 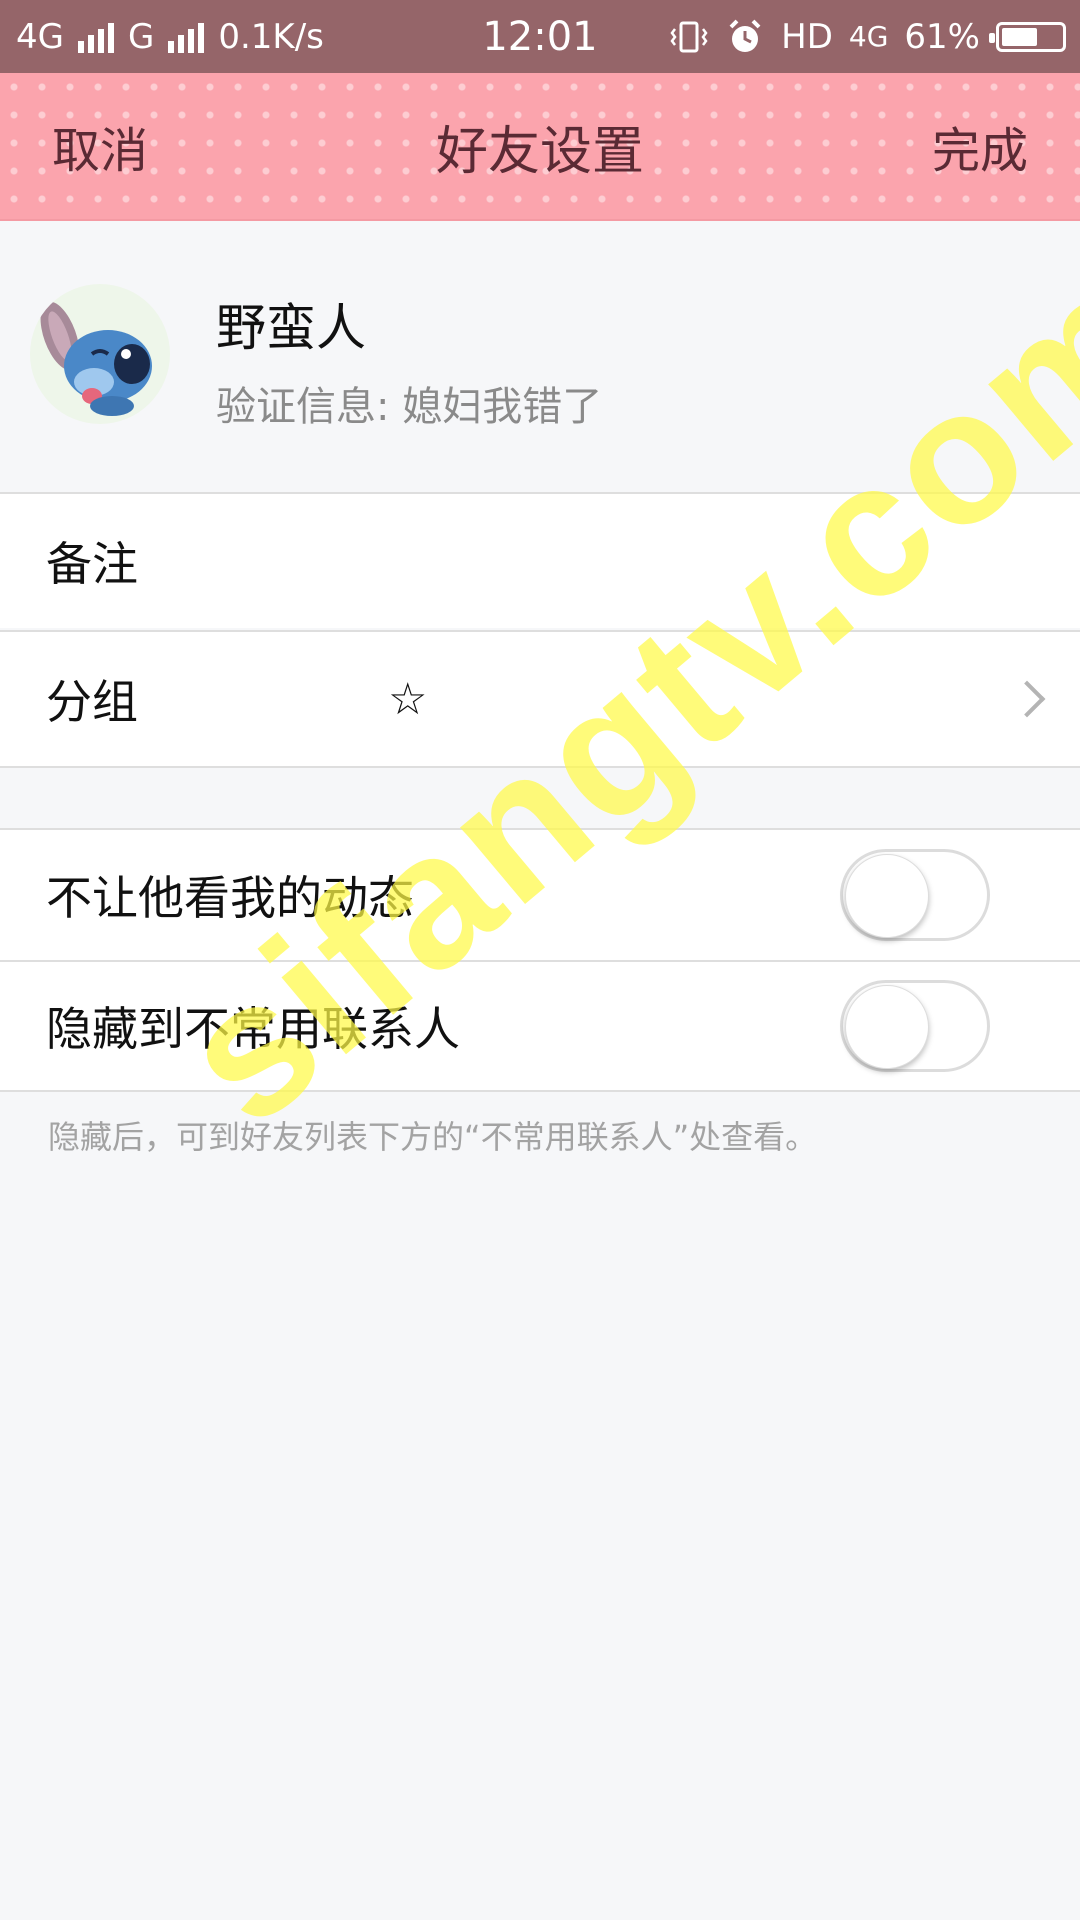 I want to click on nav-bar: 取消 好友设置 完成, so click(x=540, y=147).